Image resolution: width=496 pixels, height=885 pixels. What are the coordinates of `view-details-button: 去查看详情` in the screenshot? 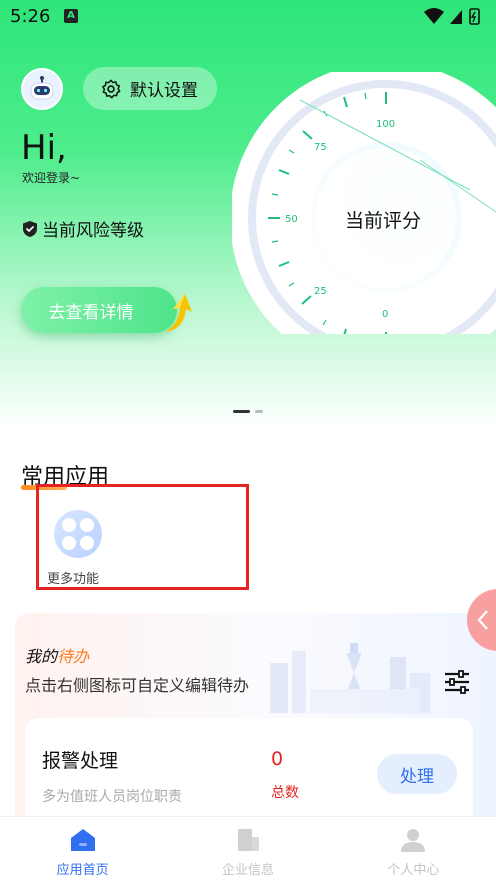 It's located at (99, 310).